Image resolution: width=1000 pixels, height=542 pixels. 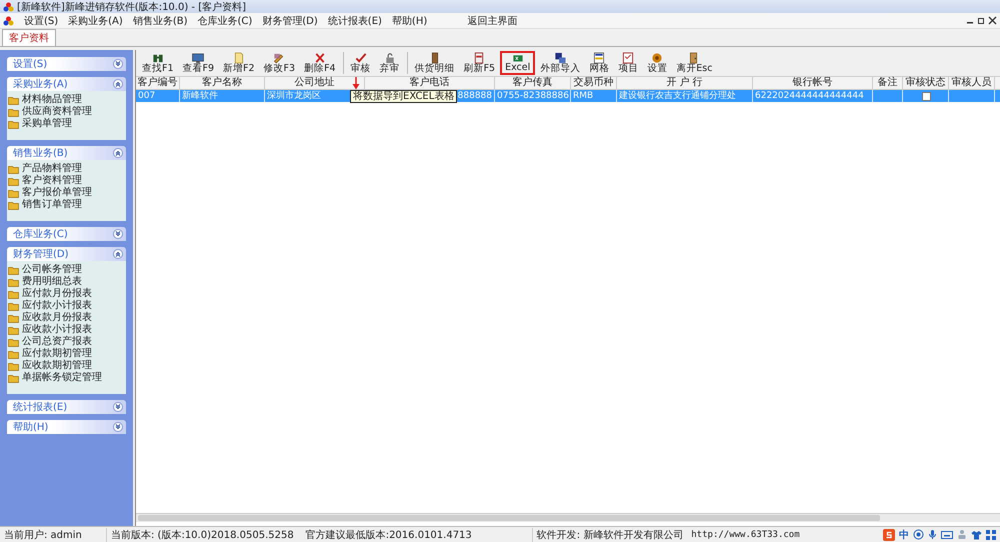 What do you see at coordinates (475, 96) in the screenshot?
I see `table-cell: 888888` at bounding box center [475, 96].